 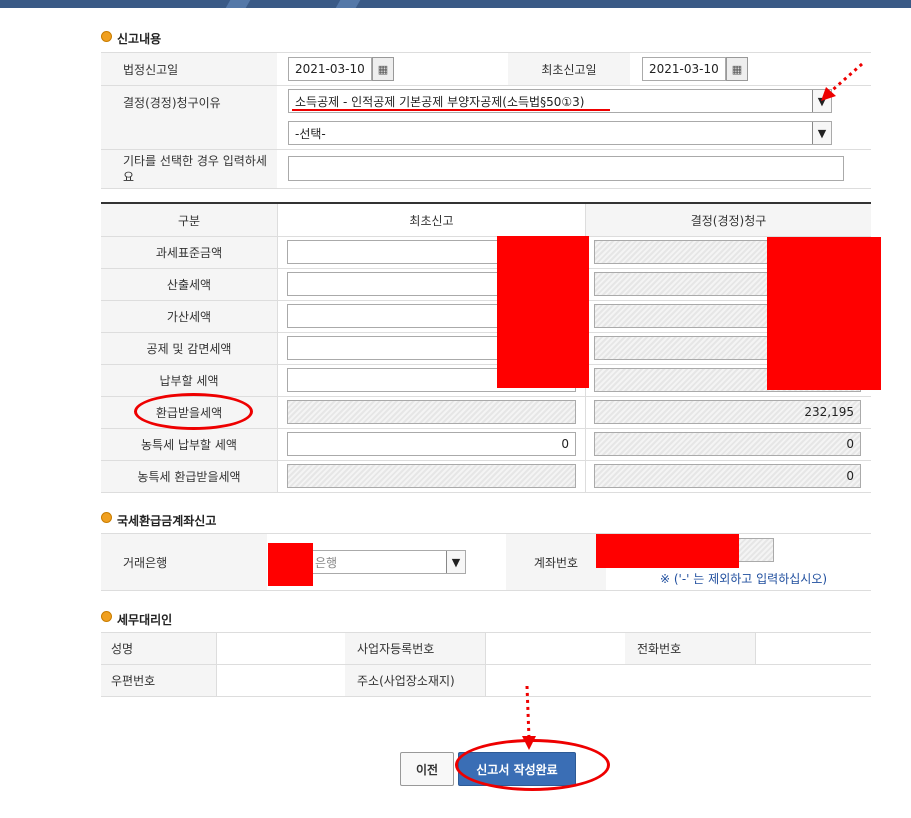 I want to click on initial-date-input: 2021-03-10, so click(x=684, y=69).